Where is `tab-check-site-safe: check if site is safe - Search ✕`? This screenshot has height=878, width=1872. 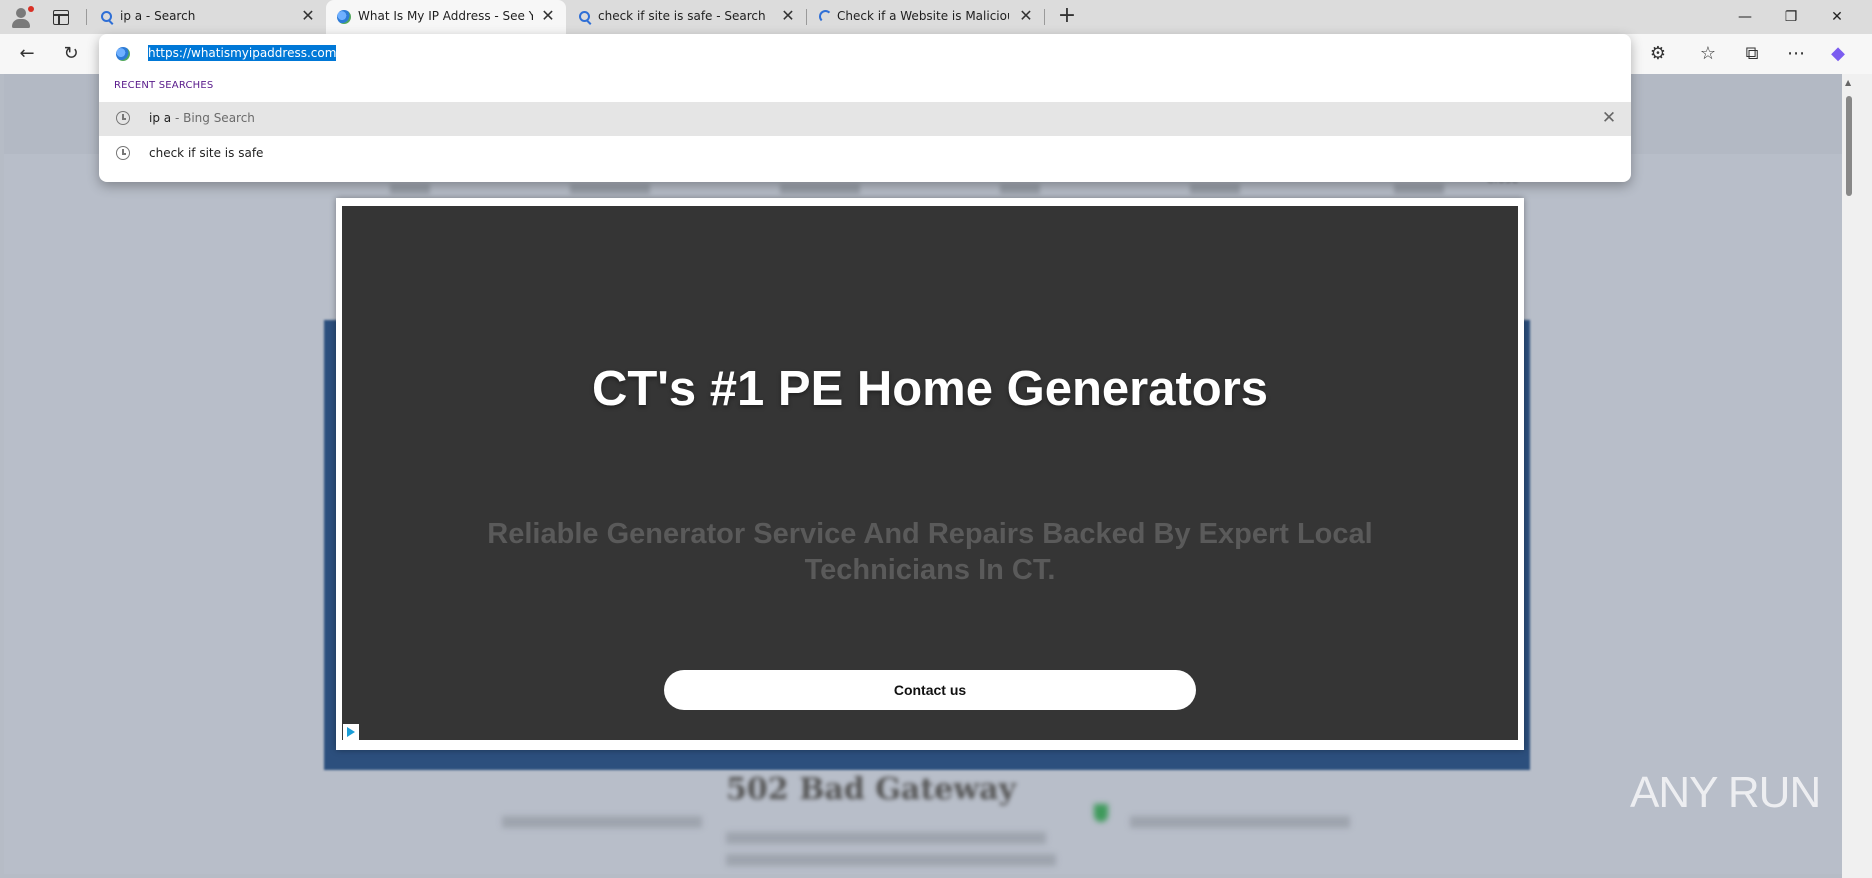
tab-check-site-safe: check if site is safe - Search ✕ is located at coordinates (686, 17).